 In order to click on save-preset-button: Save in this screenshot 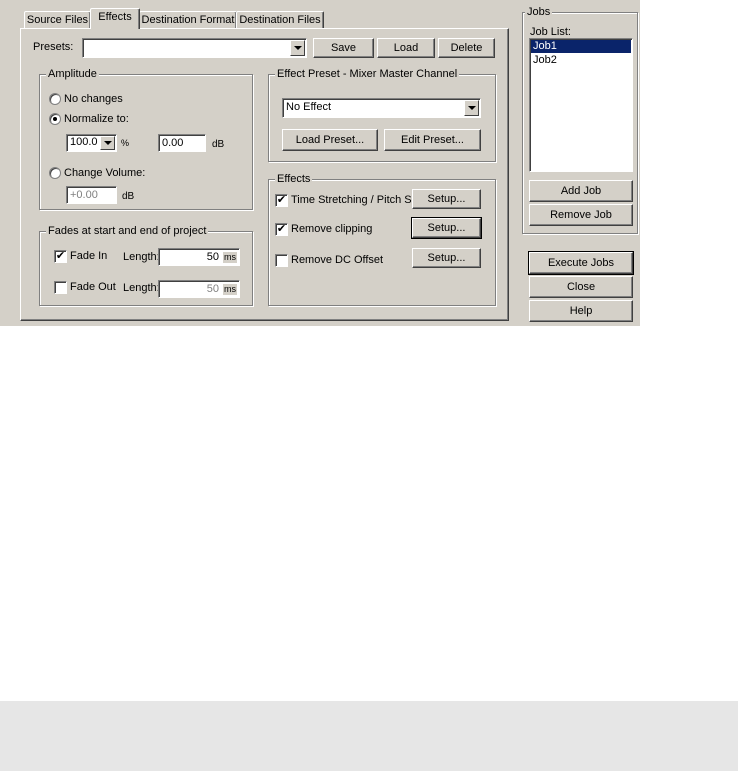, I will do `click(343, 48)`.